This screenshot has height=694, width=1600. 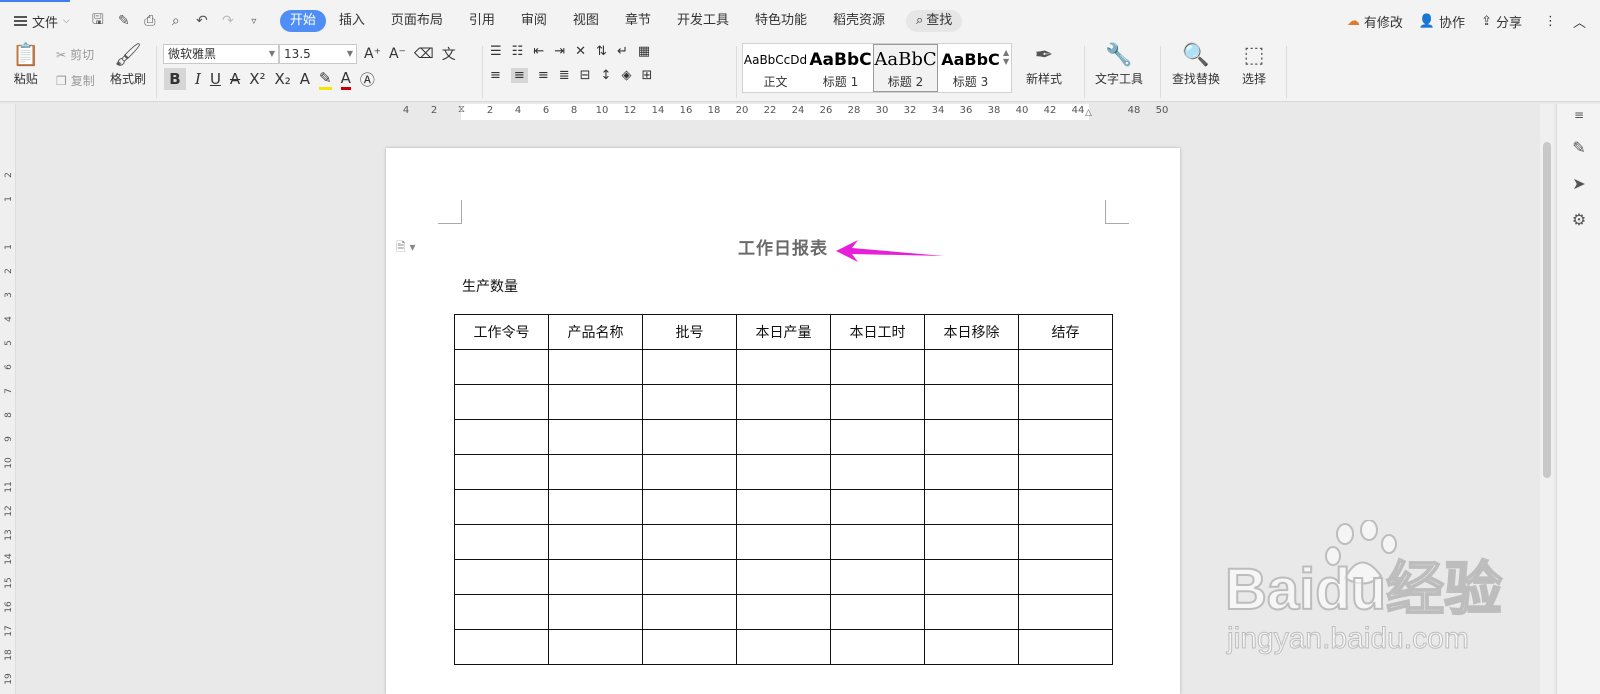 I want to click on char-border-icon: Ⓐ, so click(x=367, y=79).